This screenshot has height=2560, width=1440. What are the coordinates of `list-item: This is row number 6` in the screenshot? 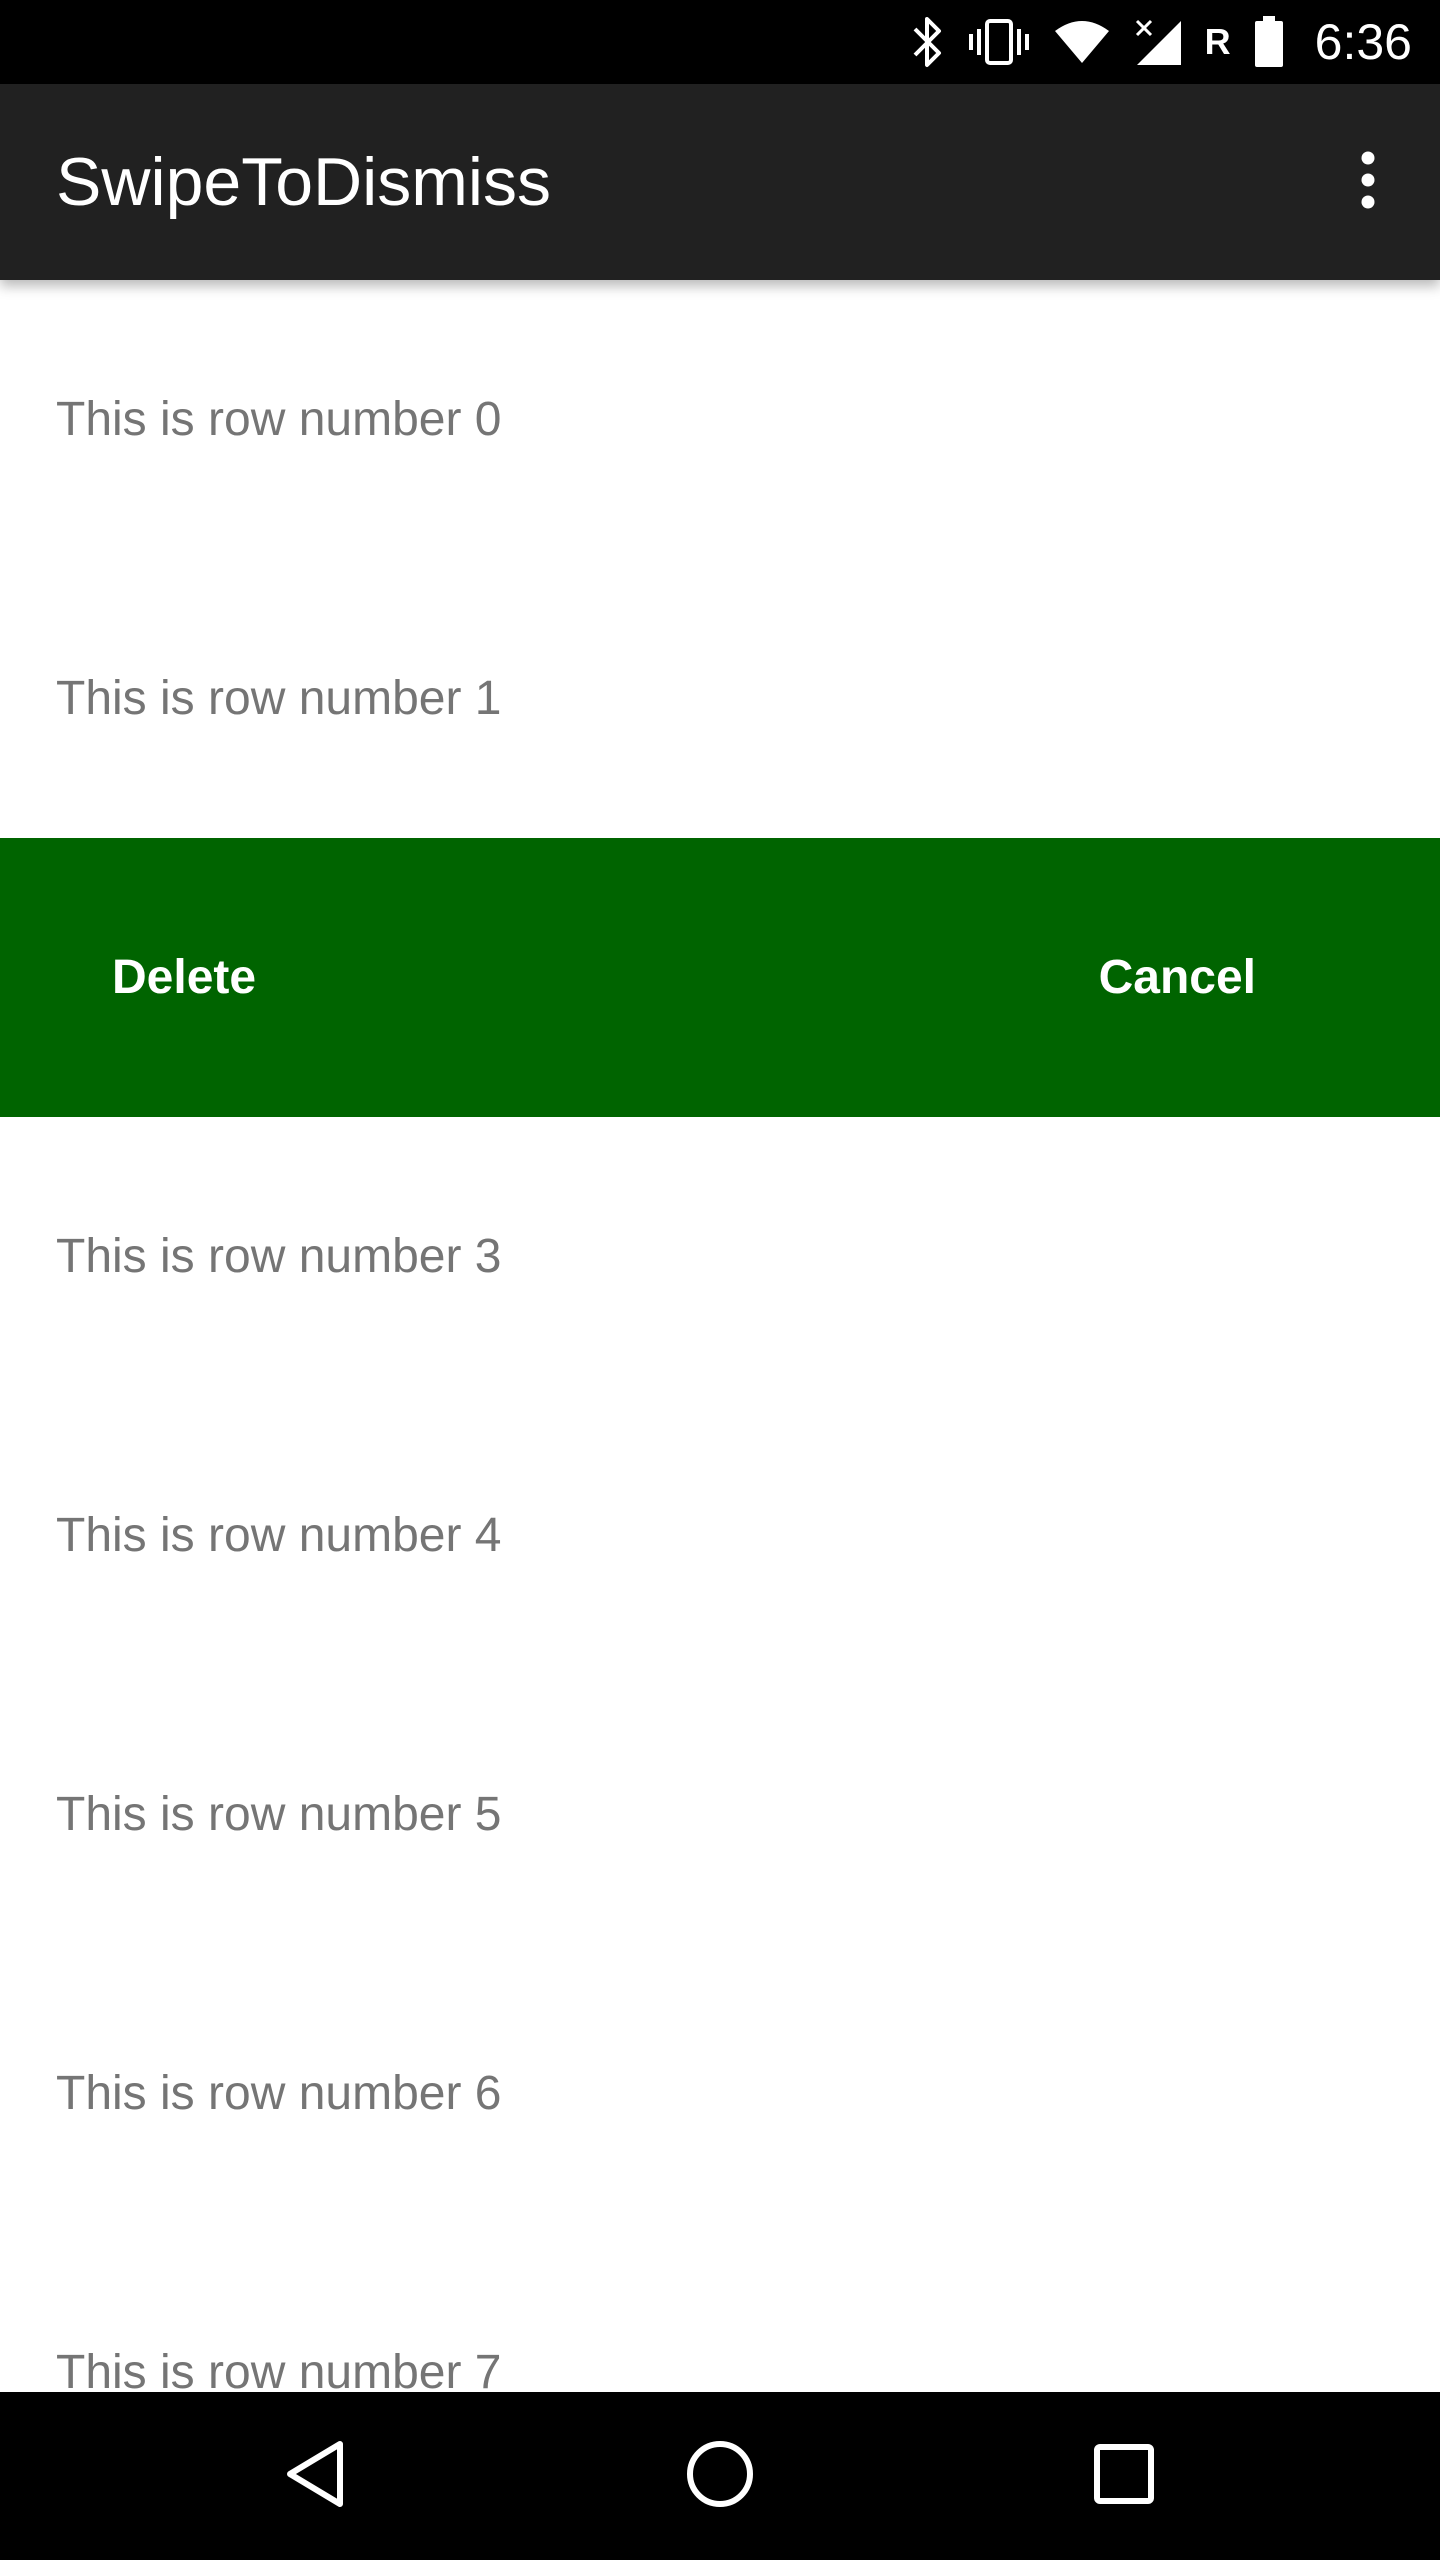 It's located at (720, 2093).